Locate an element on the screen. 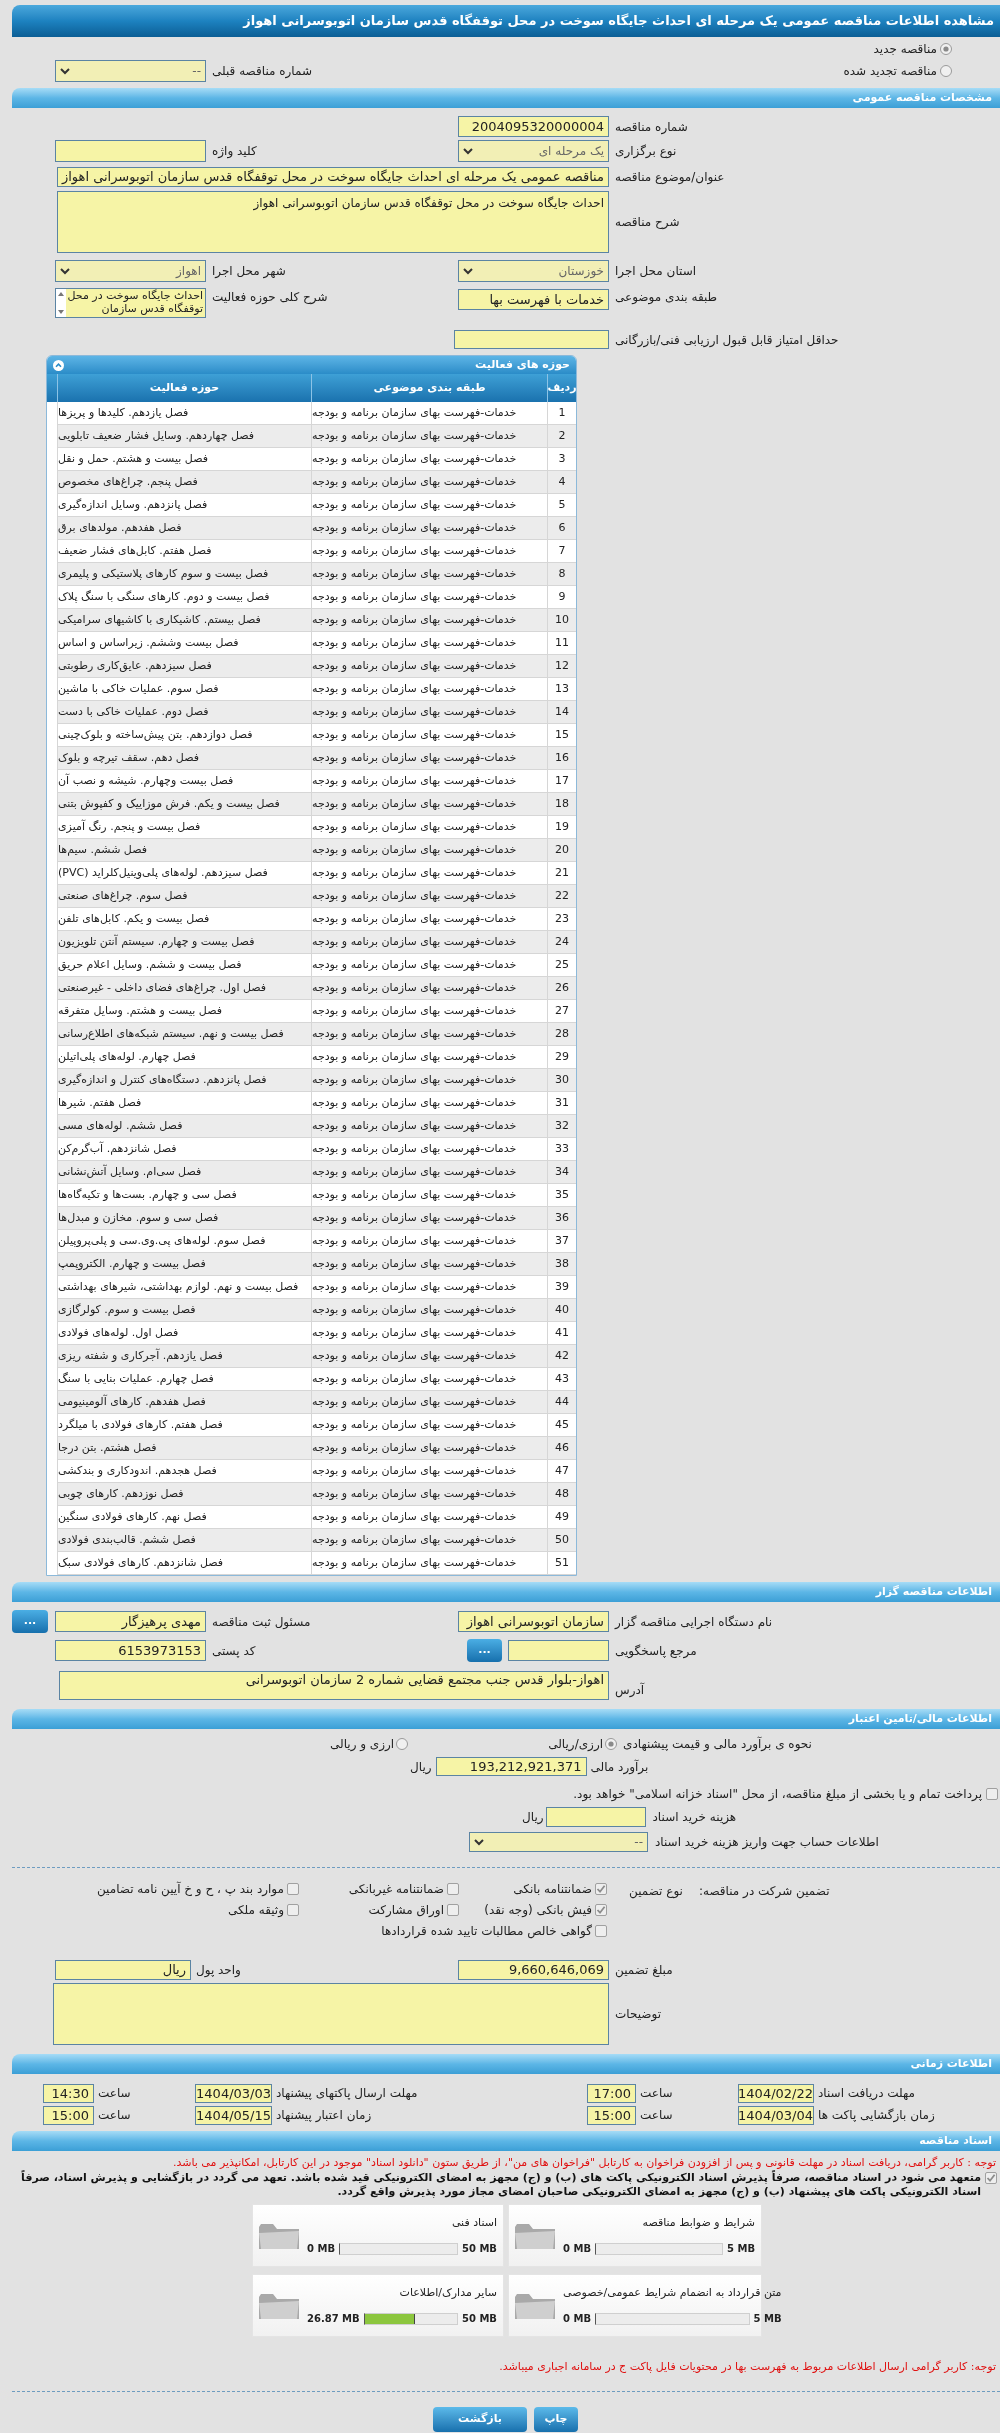 Image resolution: width=1000 pixels, height=2433 pixels. table-cell: فصل پنجم. چراغ‌های مخصوص is located at coordinates (184, 482).